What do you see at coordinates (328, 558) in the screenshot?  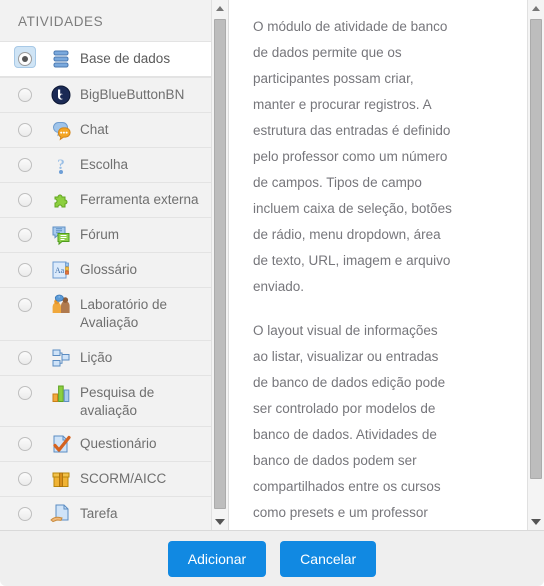 I see `cancel-button: Cancelar` at bounding box center [328, 558].